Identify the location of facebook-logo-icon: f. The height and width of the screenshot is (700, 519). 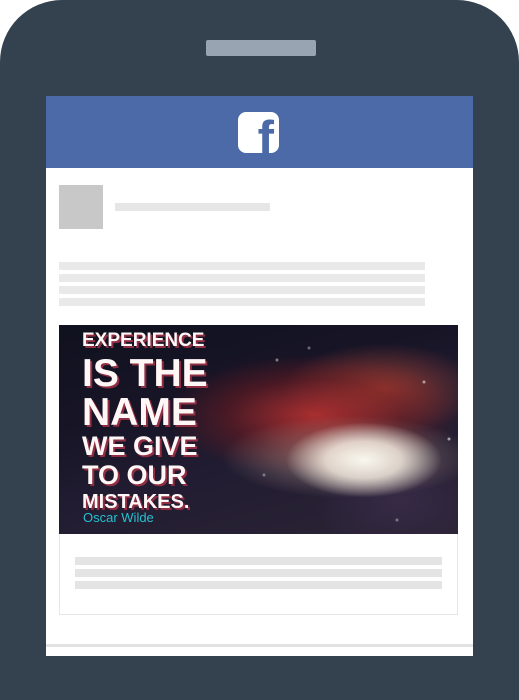
(258, 132).